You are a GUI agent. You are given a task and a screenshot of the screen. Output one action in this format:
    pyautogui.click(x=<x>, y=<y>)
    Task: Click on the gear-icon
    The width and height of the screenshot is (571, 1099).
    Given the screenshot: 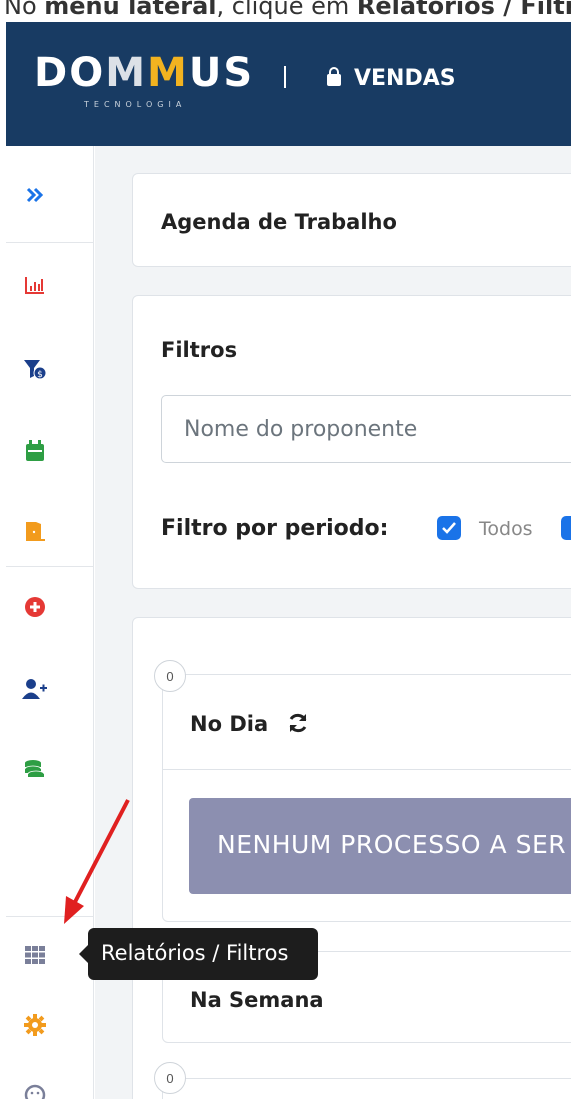 What is the action you would take?
    pyautogui.click(x=35, y=1025)
    